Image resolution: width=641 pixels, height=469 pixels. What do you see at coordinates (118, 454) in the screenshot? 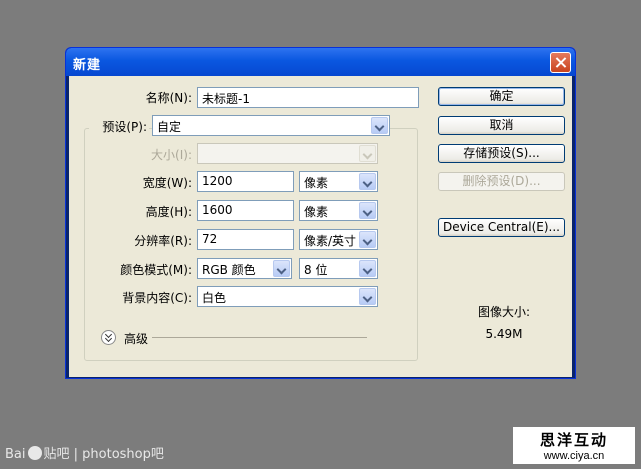
I see `forum-name: | photoshop吧` at bounding box center [118, 454].